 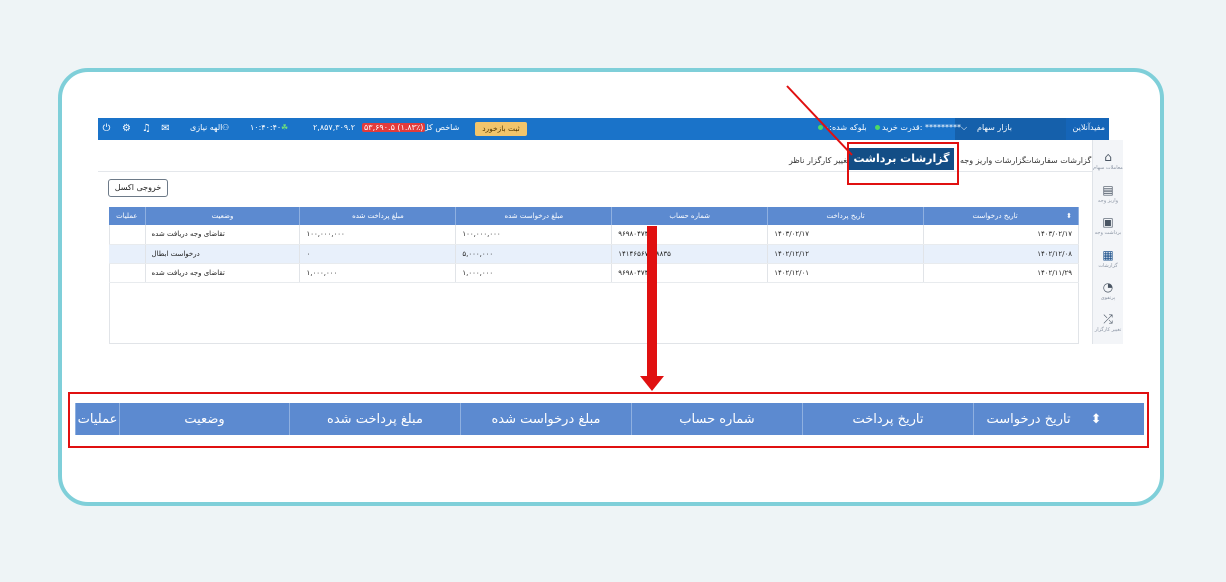 What do you see at coordinates (716, 419) in the screenshot?
I see `zoom-col-account-number: شماره حساب` at bounding box center [716, 419].